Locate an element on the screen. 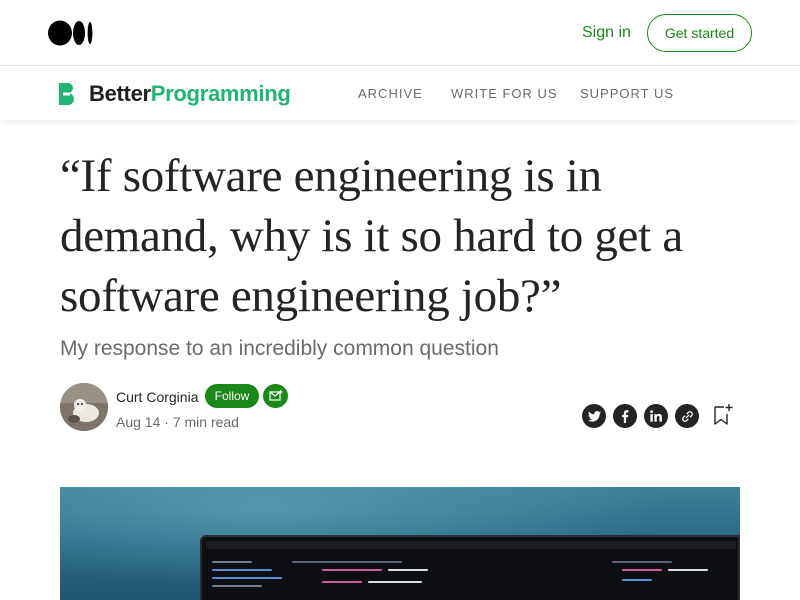 This screenshot has width=800, height=600. nav-support-us: SUPPORT US is located at coordinates (627, 94).